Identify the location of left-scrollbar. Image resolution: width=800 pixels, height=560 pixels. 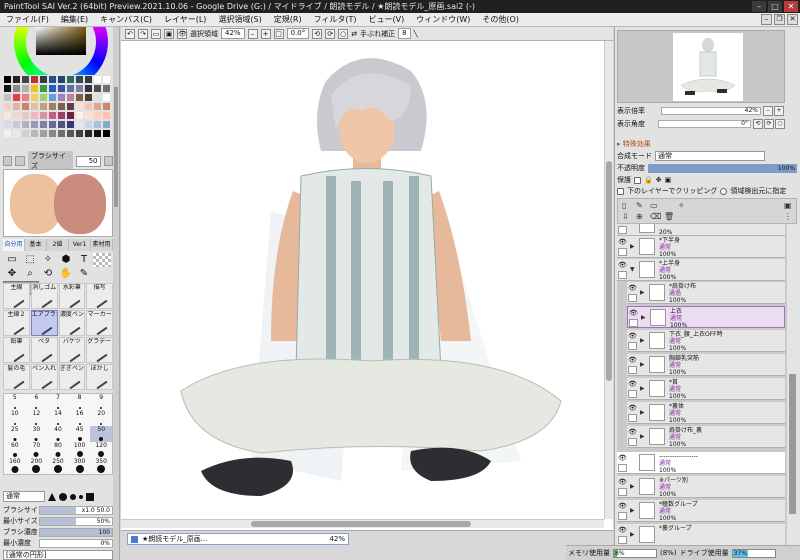
(116, 293).